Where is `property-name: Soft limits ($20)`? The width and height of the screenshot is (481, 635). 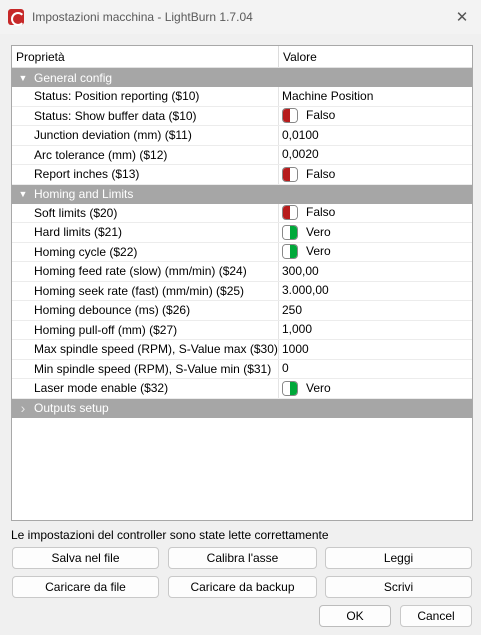
property-name: Soft limits ($20) is located at coordinates (145, 212).